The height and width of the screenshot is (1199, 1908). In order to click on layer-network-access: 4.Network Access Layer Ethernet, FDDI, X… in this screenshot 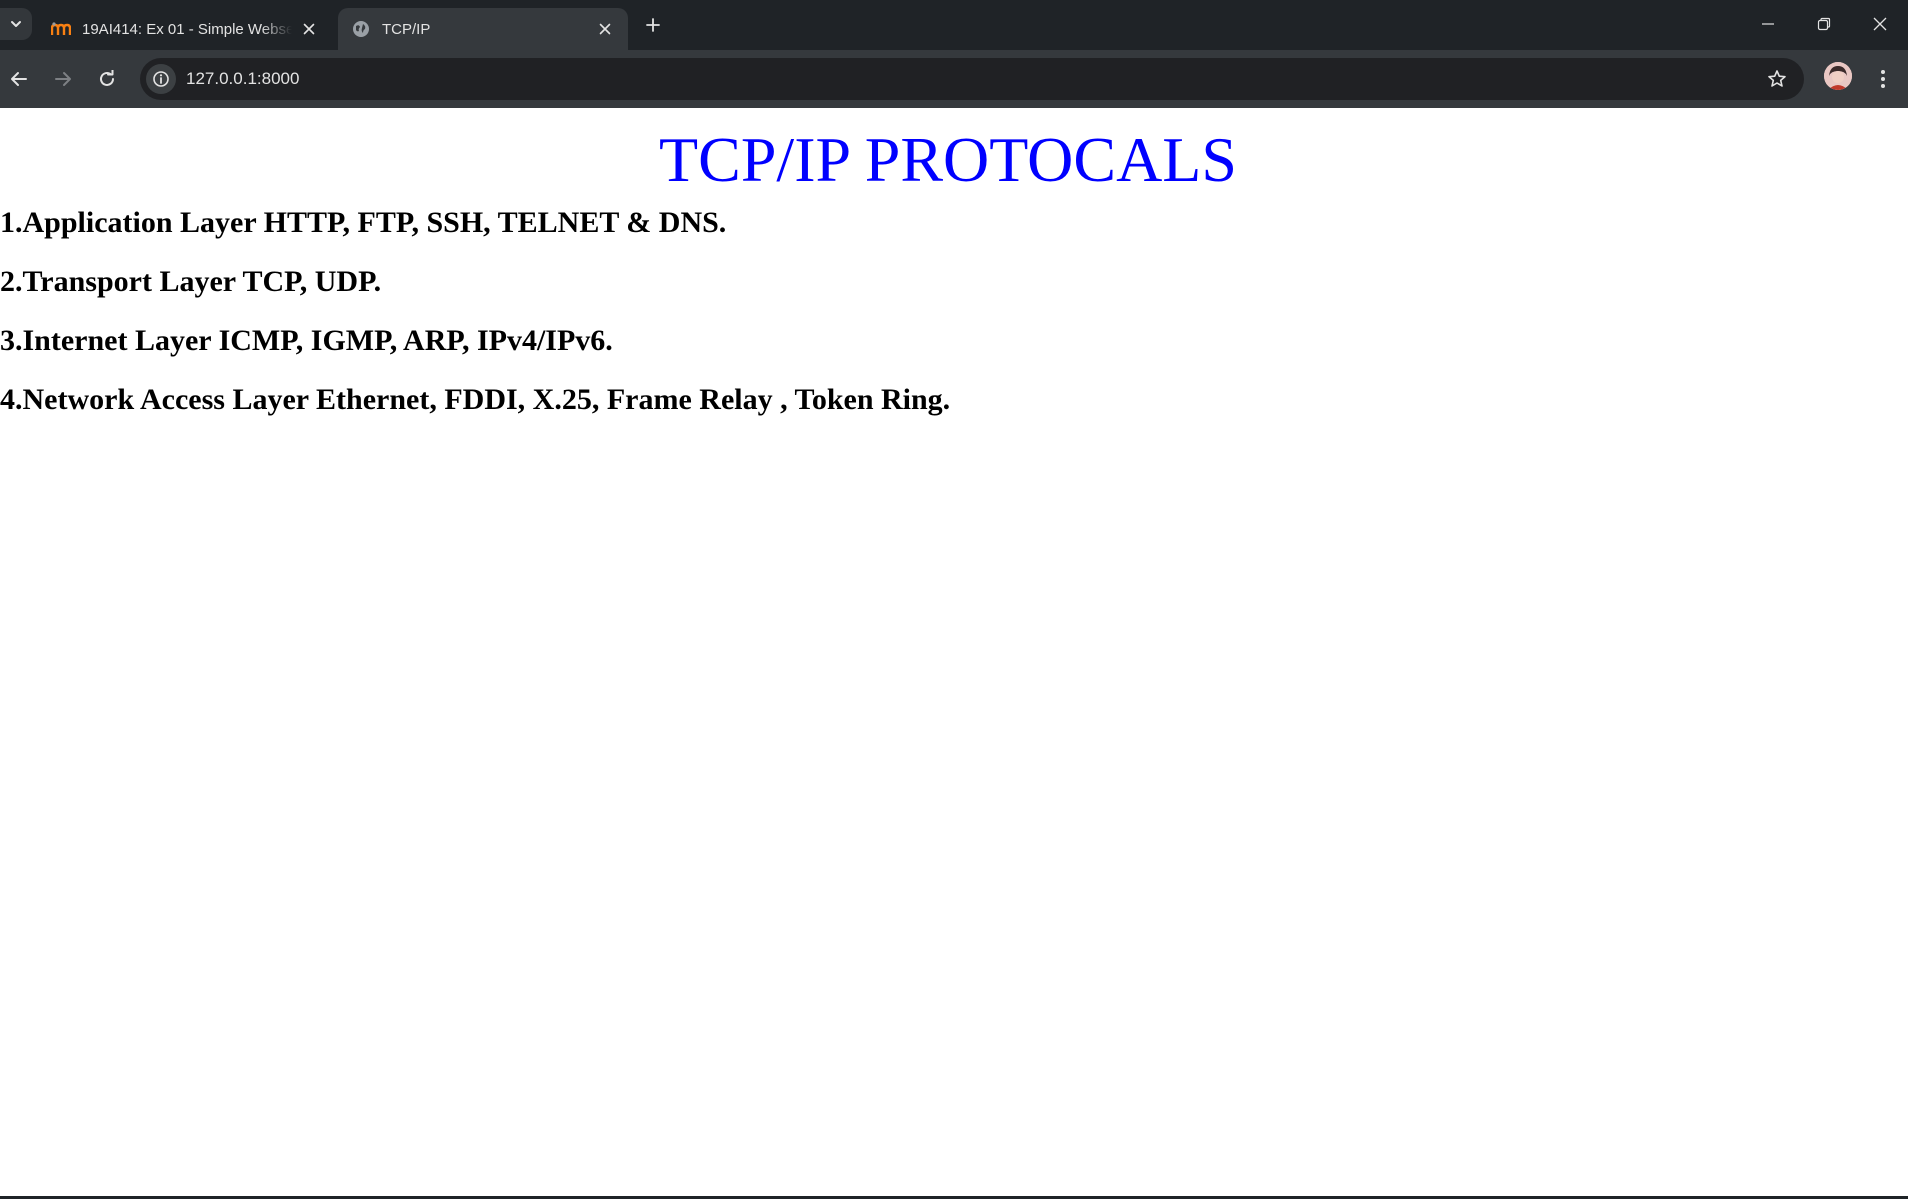, I will do `click(475, 399)`.